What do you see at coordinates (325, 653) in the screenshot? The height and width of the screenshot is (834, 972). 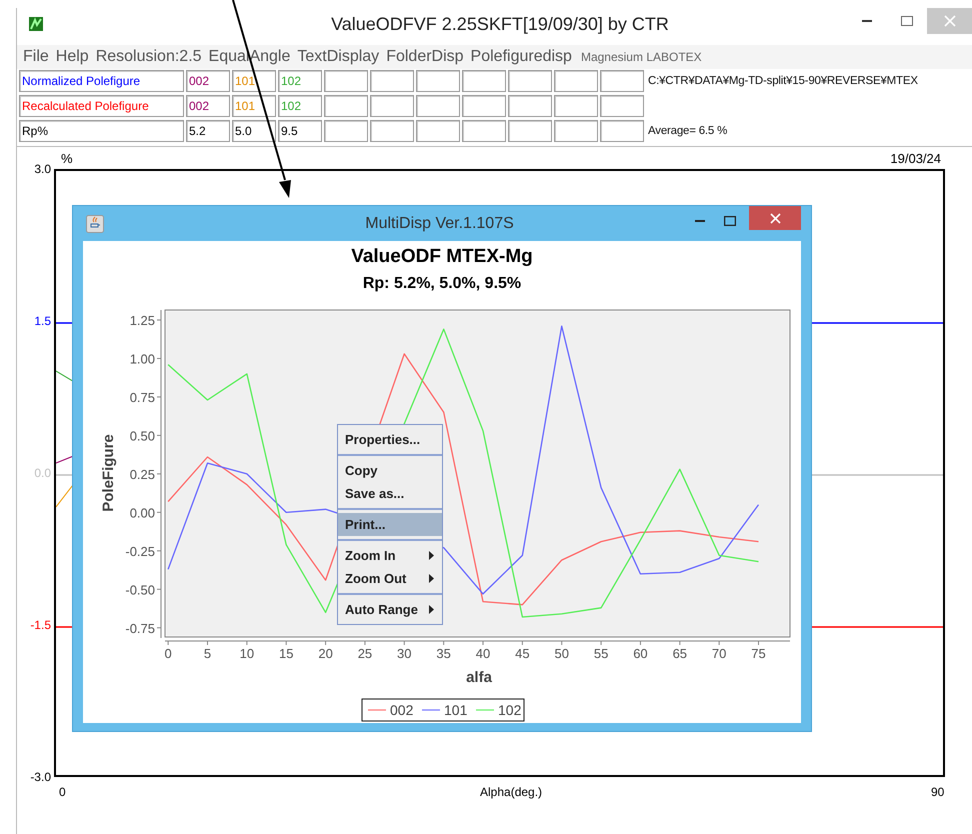 I see `tick-label: 20` at bounding box center [325, 653].